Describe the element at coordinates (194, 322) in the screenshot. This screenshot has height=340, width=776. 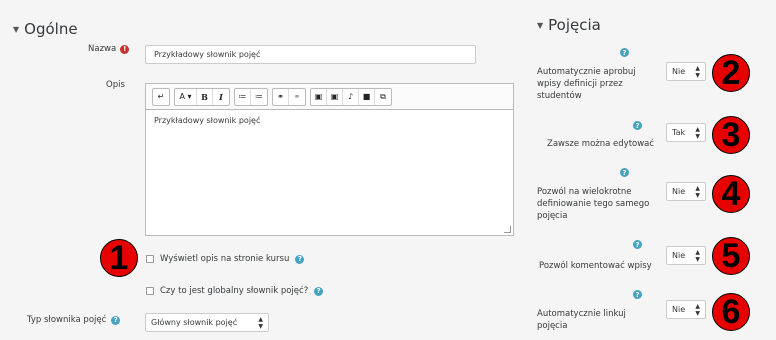
I see `type-select-value: Główny słownik pojęć` at that location.